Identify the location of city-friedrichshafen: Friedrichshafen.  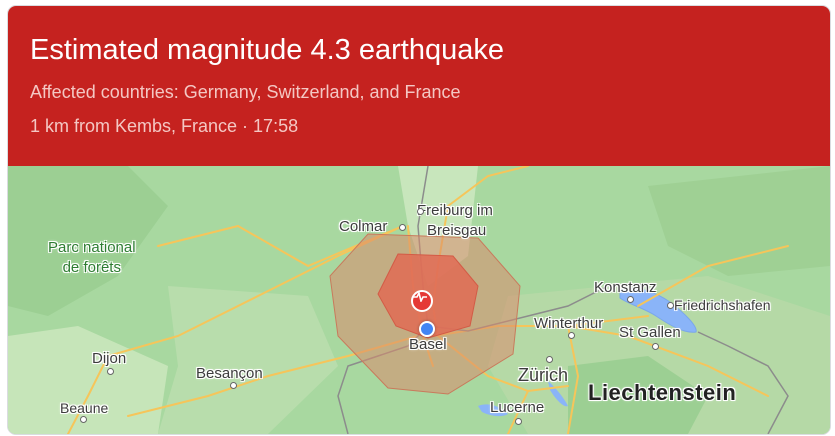
(722, 305).